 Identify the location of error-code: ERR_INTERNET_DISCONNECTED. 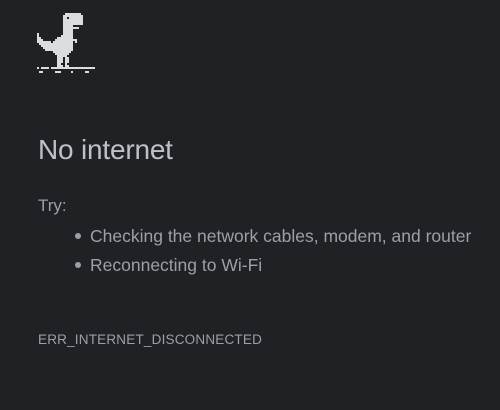
(150, 339).